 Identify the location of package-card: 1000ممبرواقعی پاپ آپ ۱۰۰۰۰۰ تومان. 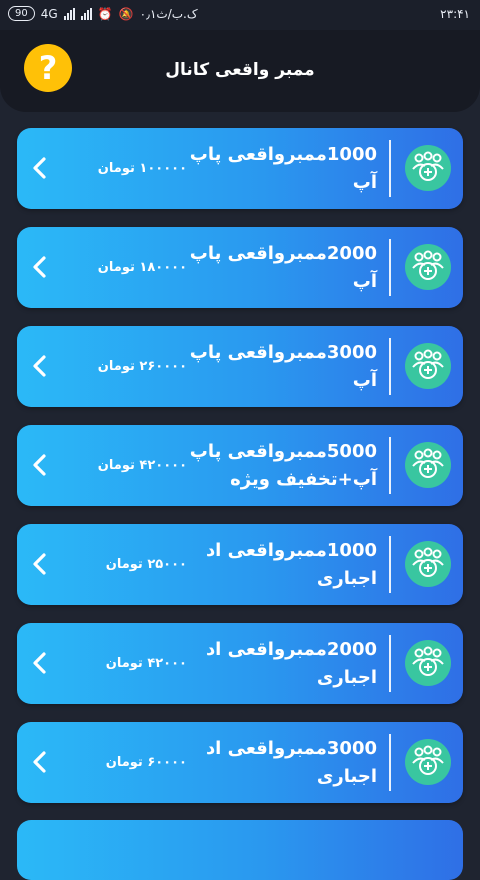
(240, 168).